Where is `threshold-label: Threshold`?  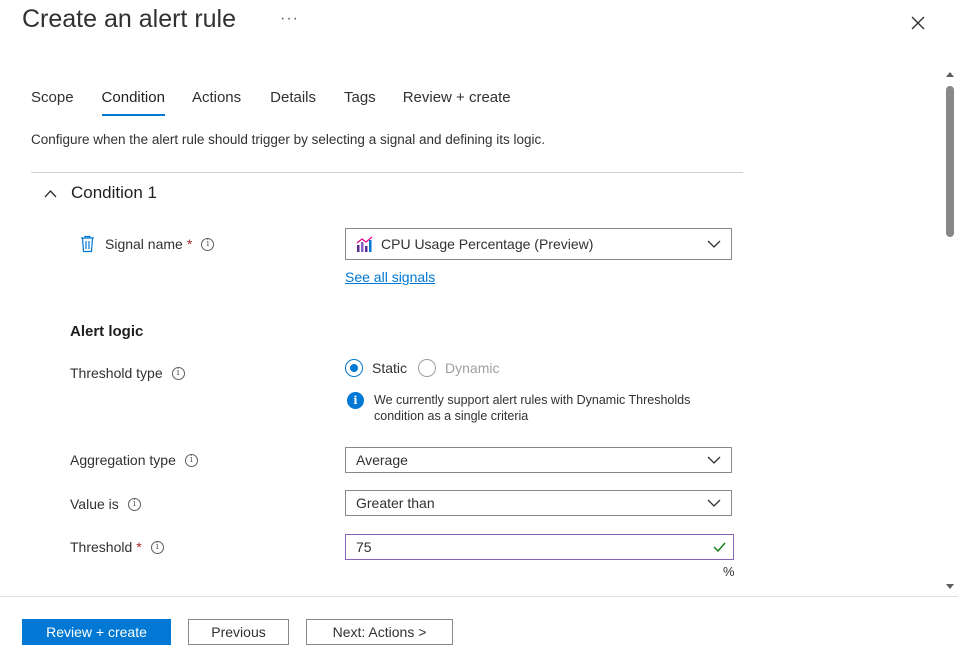 threshold-label: Threshold is located at coordinates (101, 547).